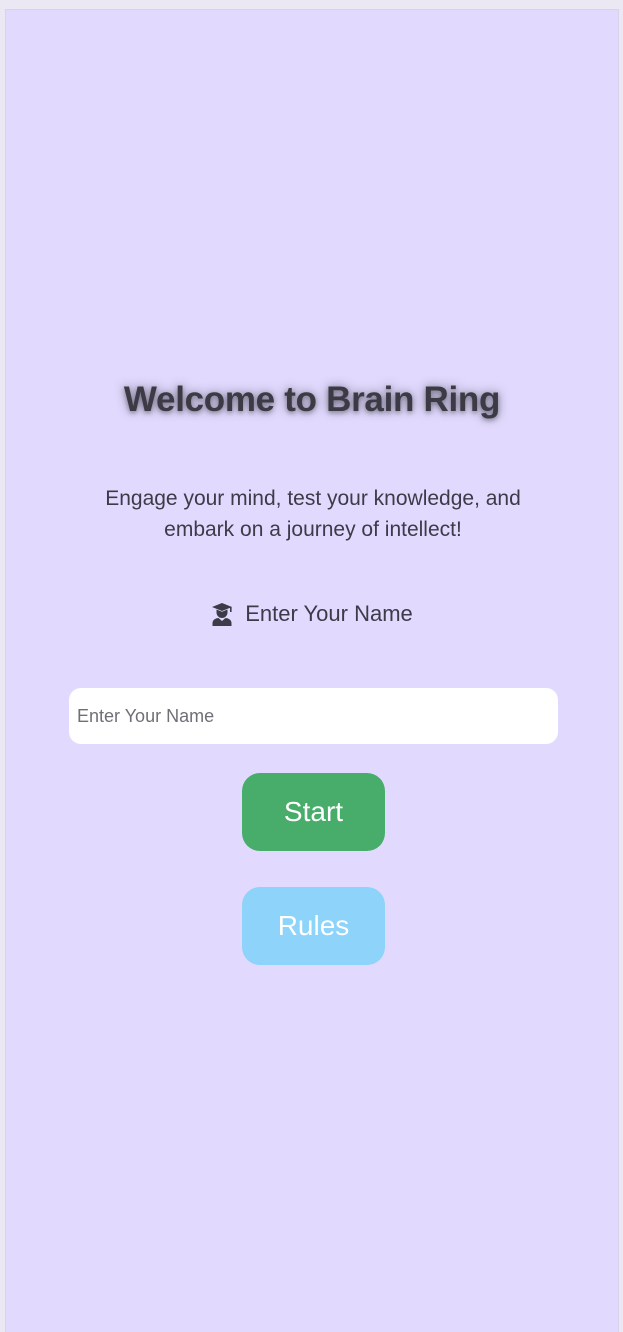 This screenshot has width=623, height=1332. Describe the element at coordinates (329, 613) in the screenshot. I see `name-label: Enter Your Name` at that location.